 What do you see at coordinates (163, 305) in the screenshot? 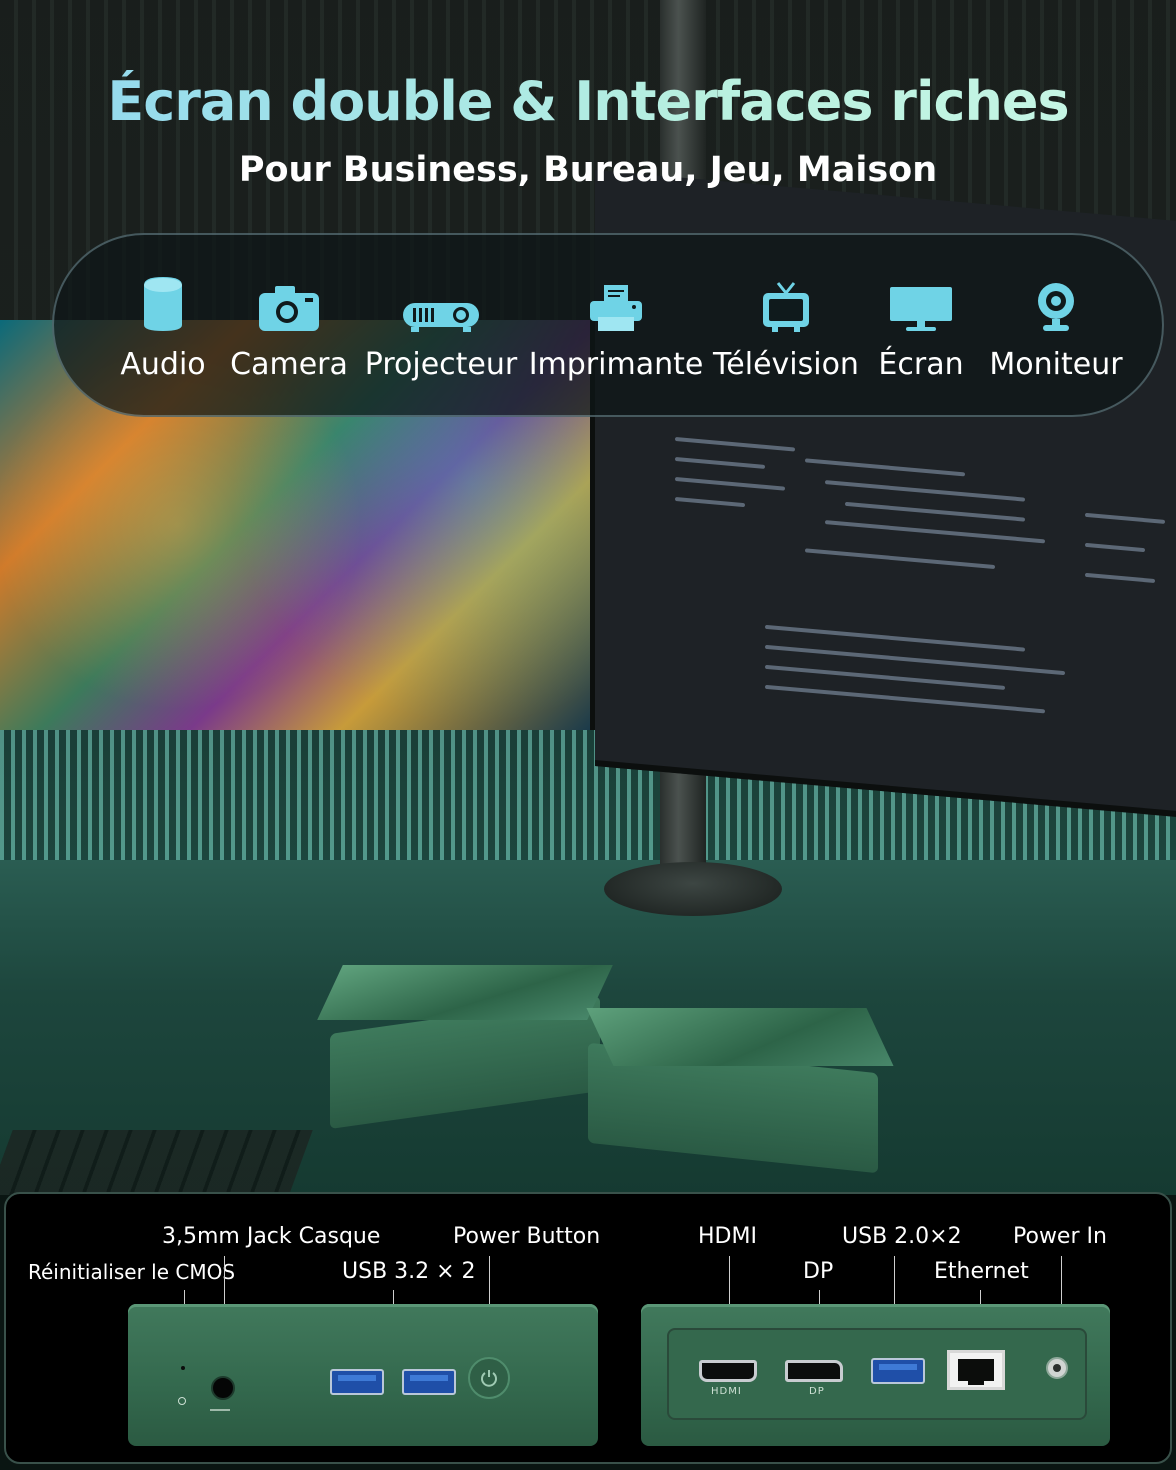
I see `speaker-icon` at bounding box center [163, 305].